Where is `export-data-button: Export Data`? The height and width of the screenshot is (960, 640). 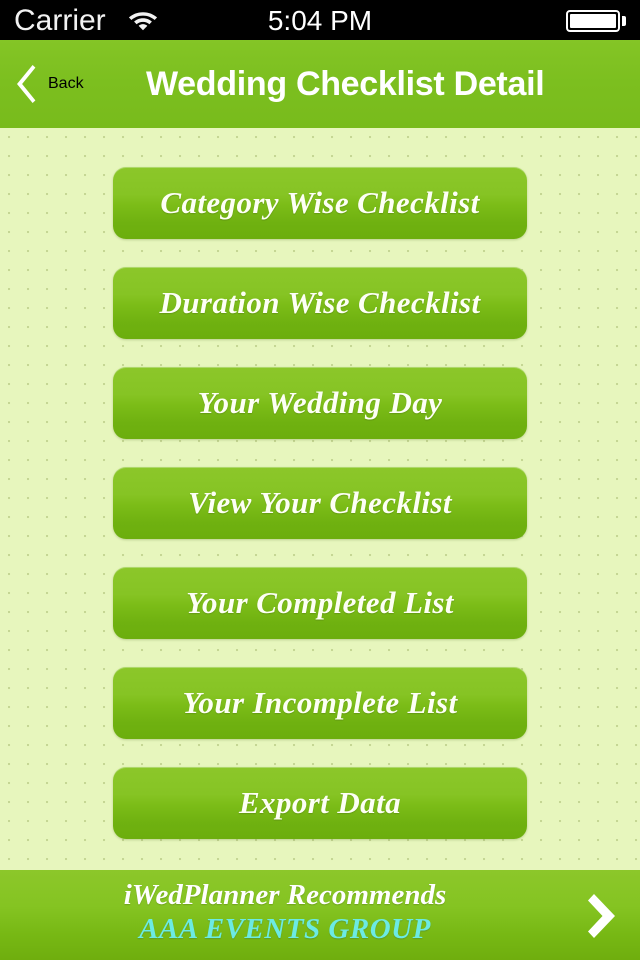
export-data-button: Export Data is located at coordinates (320, 803).